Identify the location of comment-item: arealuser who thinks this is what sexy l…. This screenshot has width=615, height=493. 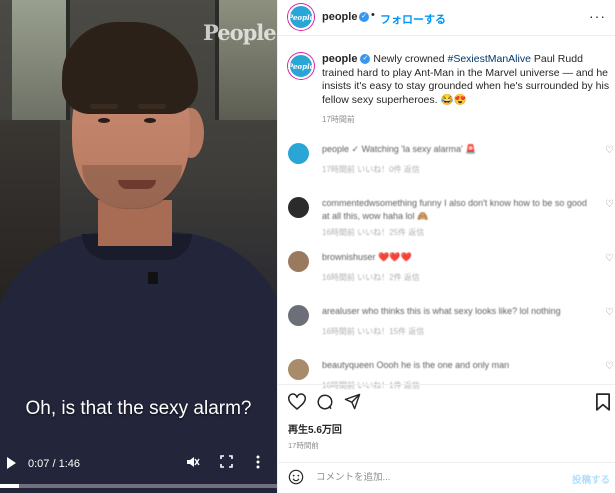
(446, 326).